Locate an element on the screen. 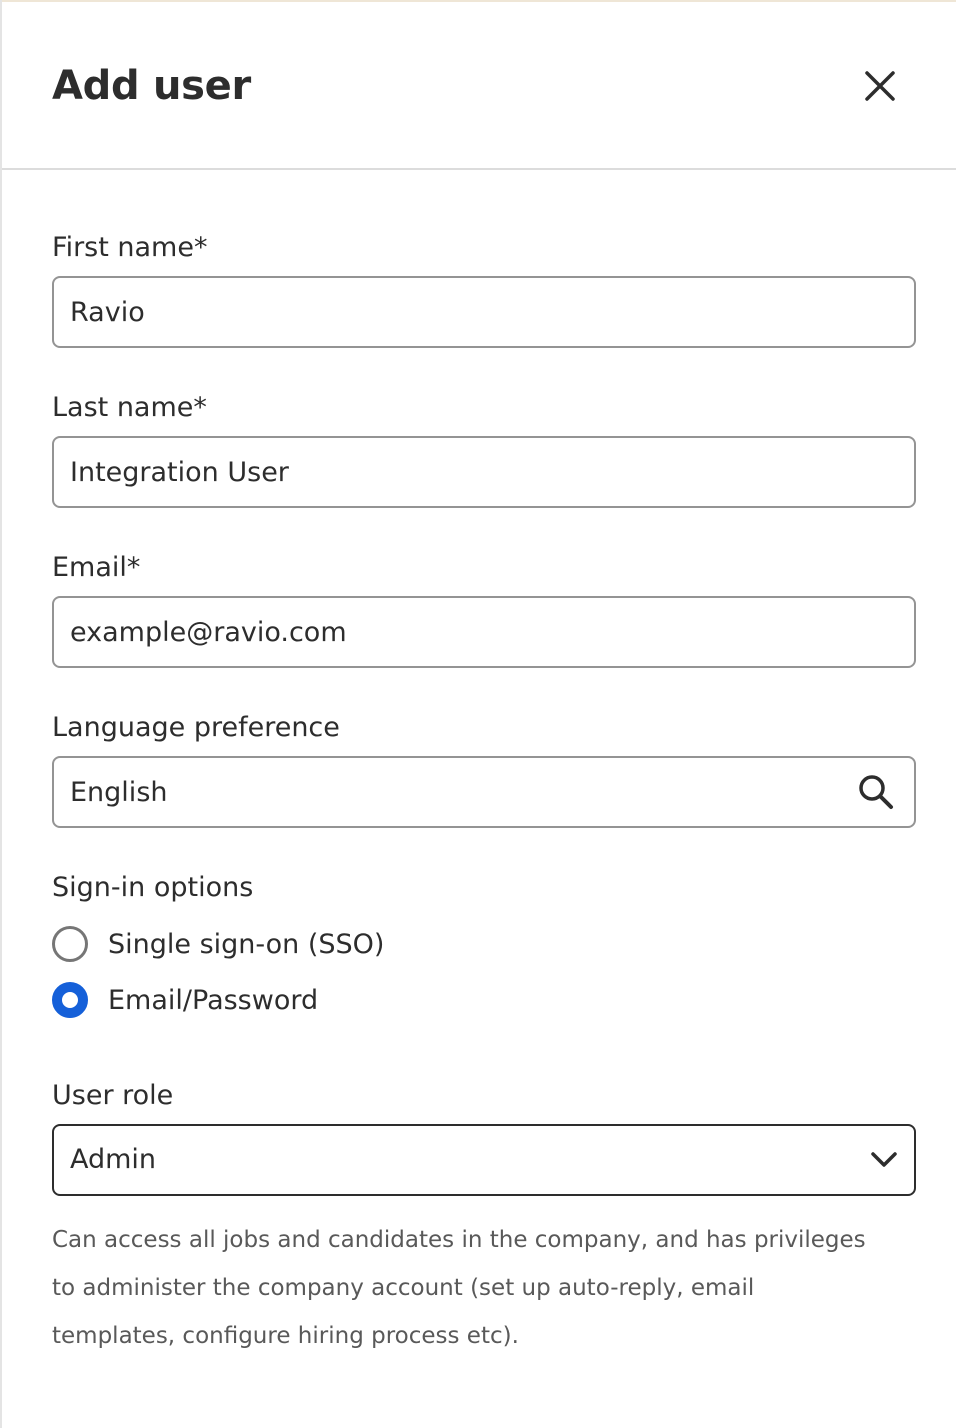 Image resolution: width=956 pixels, height=1428 pixels. user-role-dropdown-toggle is located at coordinates (884, 1160).